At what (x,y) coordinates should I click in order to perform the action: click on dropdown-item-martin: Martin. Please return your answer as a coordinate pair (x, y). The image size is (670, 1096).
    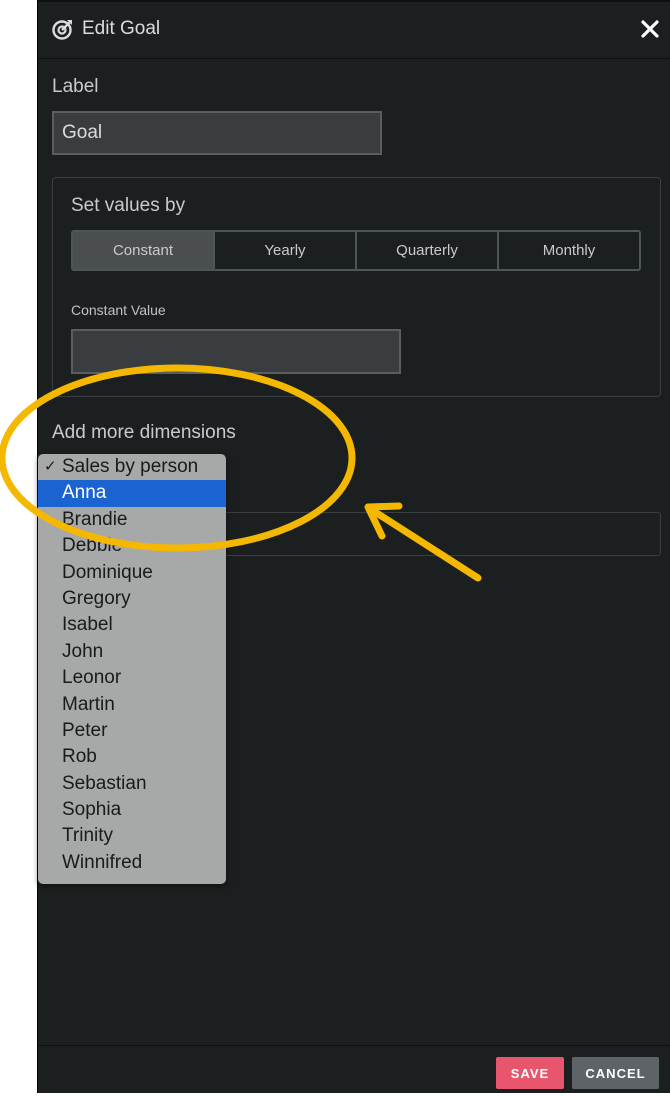
    Looking at the image, I should click on (132, 705).